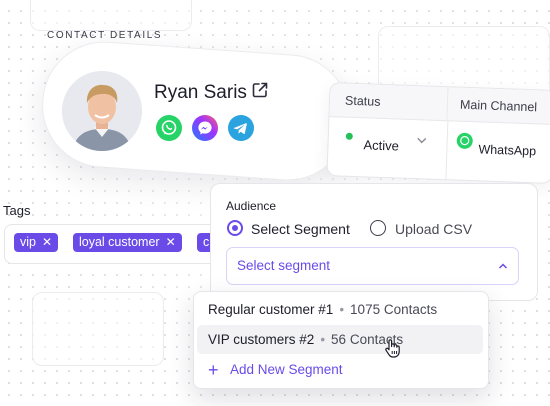 The image size is (550, 406). What do you see at coordinates (381, 145) in the screenshot?
I see `status-value: Active` at bounding box center [381, 145].